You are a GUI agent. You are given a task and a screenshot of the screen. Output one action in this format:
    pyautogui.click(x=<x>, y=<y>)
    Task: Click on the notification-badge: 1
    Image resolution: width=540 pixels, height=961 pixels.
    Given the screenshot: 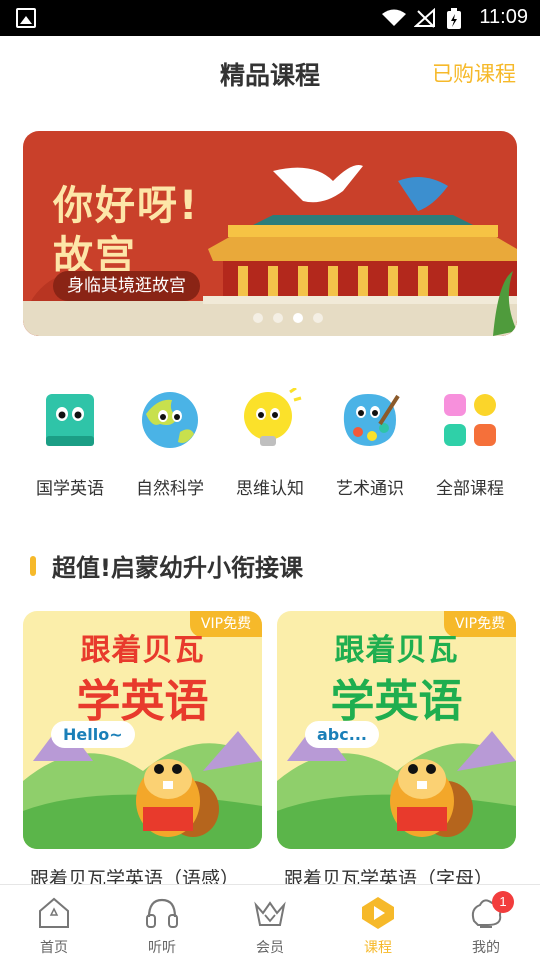 What is the action you would take?
    pyautogui.click(x=503, y=902)
    